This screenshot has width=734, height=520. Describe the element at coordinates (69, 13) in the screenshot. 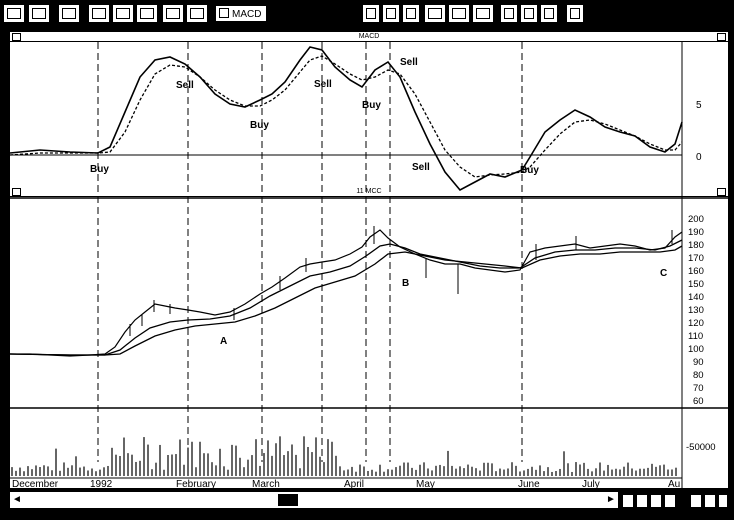

I see `save-icon` at that location.